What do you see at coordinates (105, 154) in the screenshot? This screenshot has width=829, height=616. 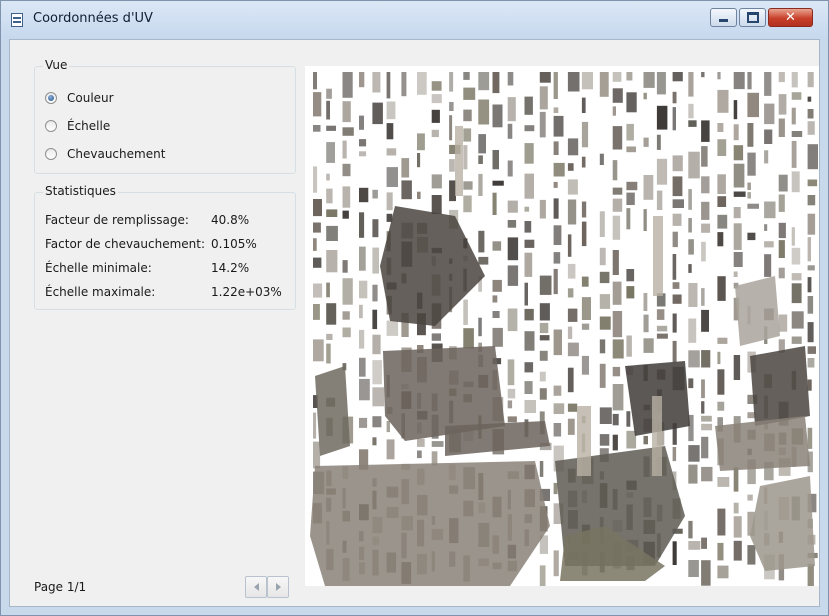 I see `radio-chevauchement: Chevauchement` at bounding box center [105, 154].